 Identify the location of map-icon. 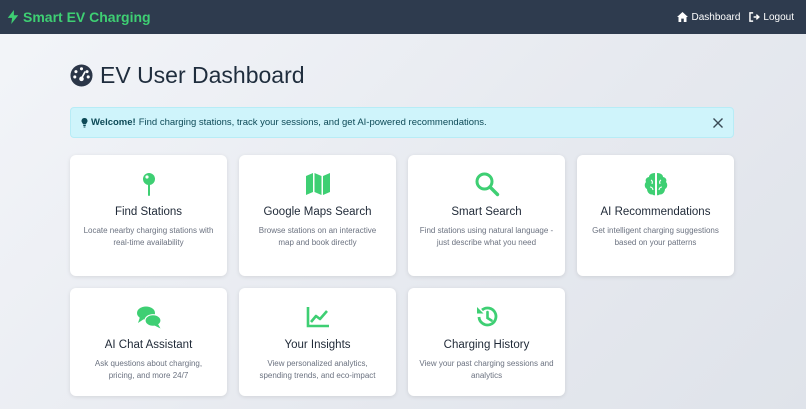
(318, 184).